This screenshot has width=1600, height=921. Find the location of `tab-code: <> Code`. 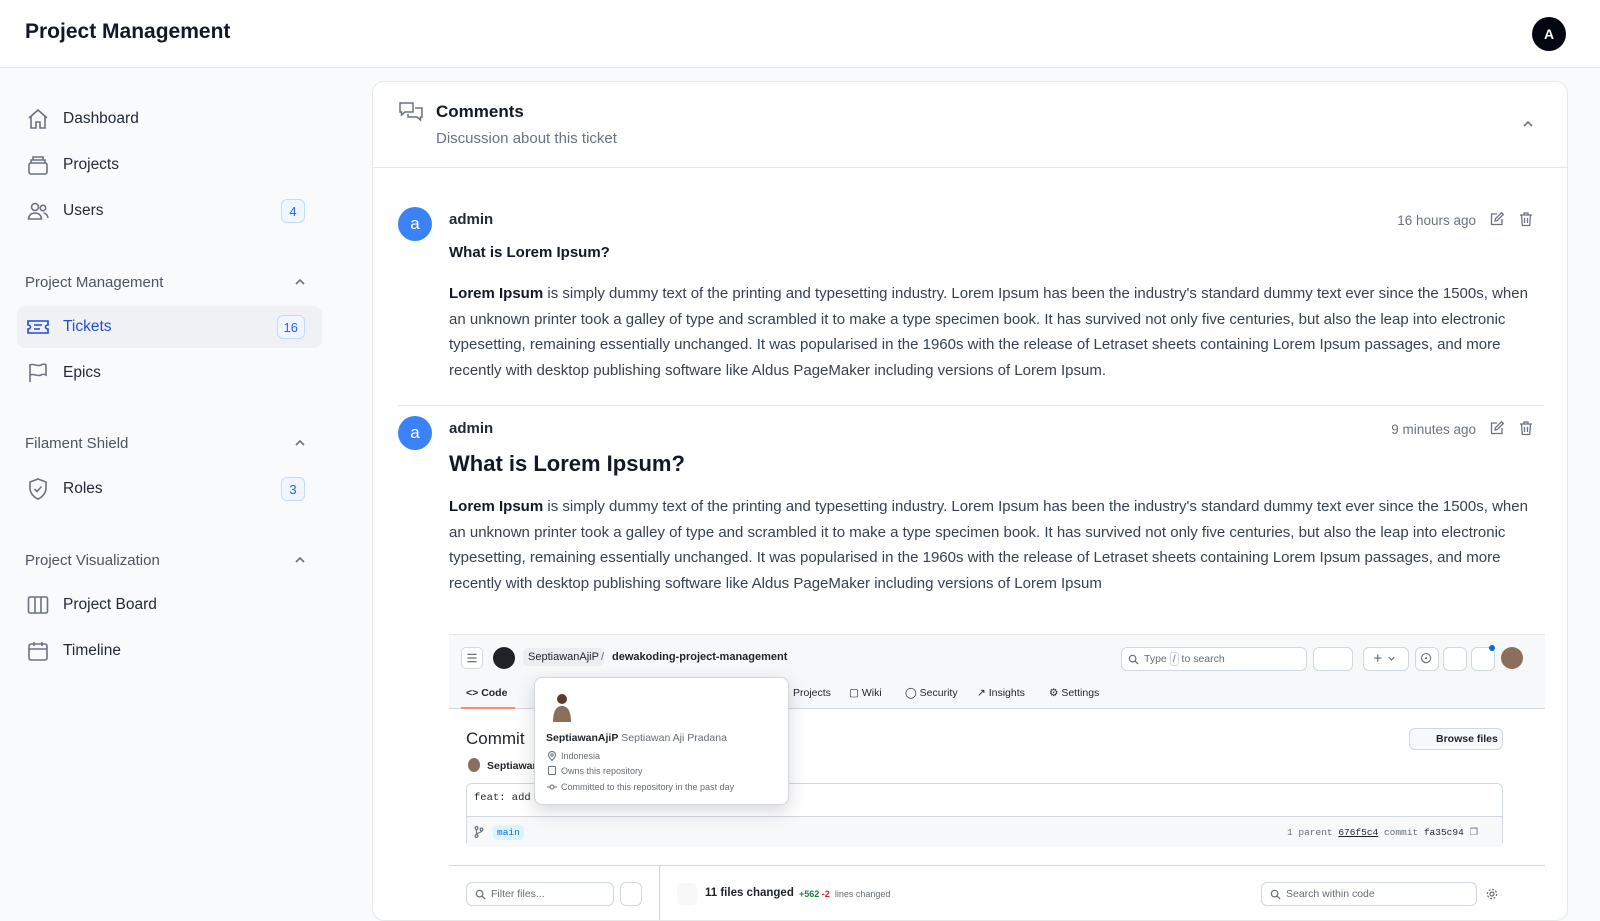

tab-code: <> Code is located at coordinates (487, 693).